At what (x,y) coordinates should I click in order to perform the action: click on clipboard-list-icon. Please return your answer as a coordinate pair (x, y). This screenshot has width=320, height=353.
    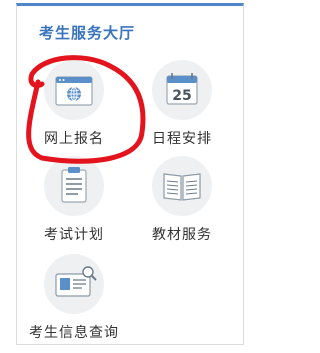
    Looking at the image, I should click on (74, 186).